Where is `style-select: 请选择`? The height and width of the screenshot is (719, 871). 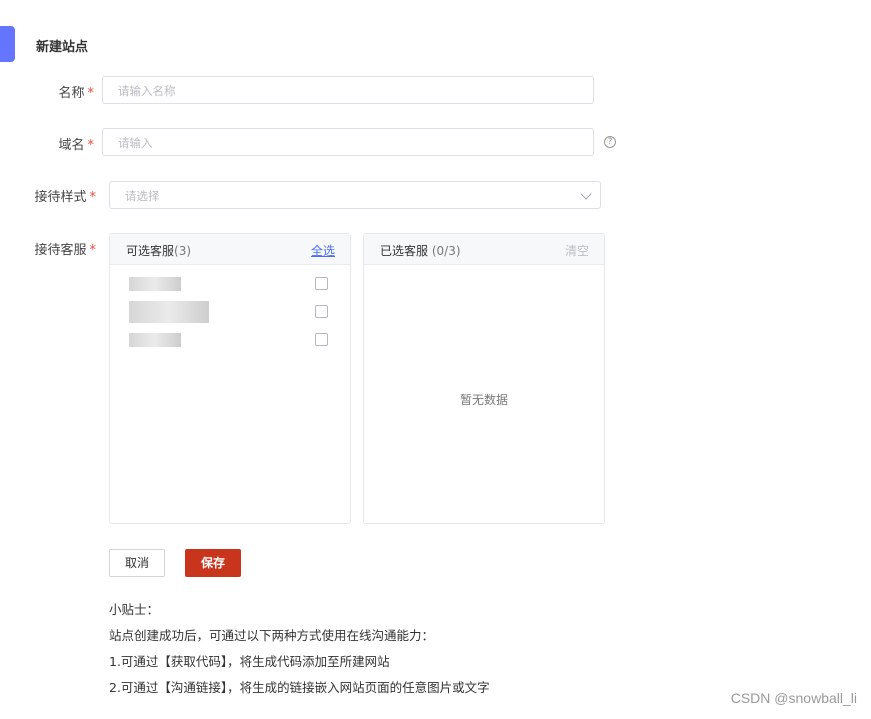
style-select: 请选择 is located at coordinates (355, 195).